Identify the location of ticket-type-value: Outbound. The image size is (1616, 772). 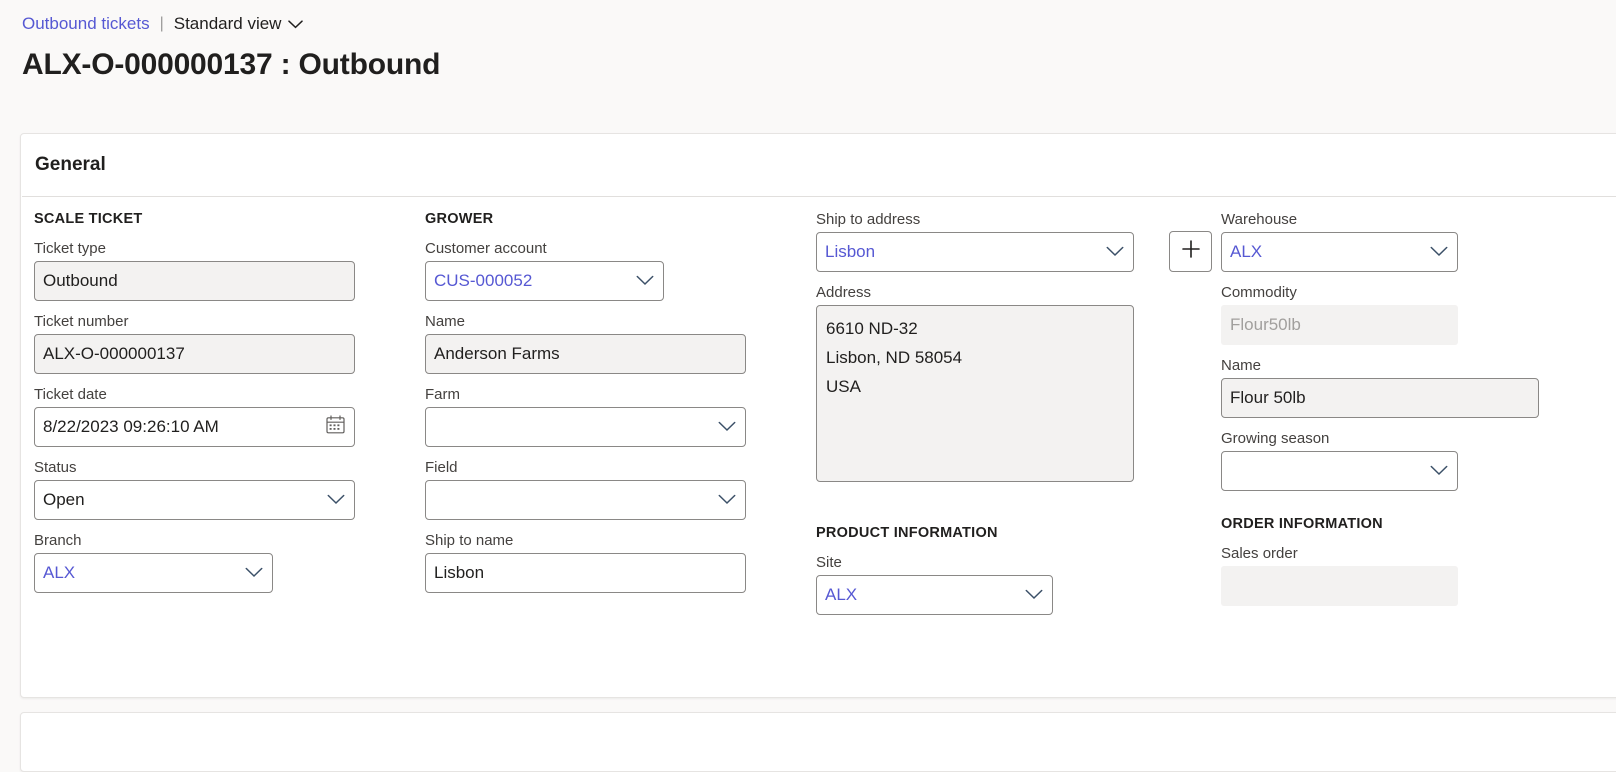
(80, 280).